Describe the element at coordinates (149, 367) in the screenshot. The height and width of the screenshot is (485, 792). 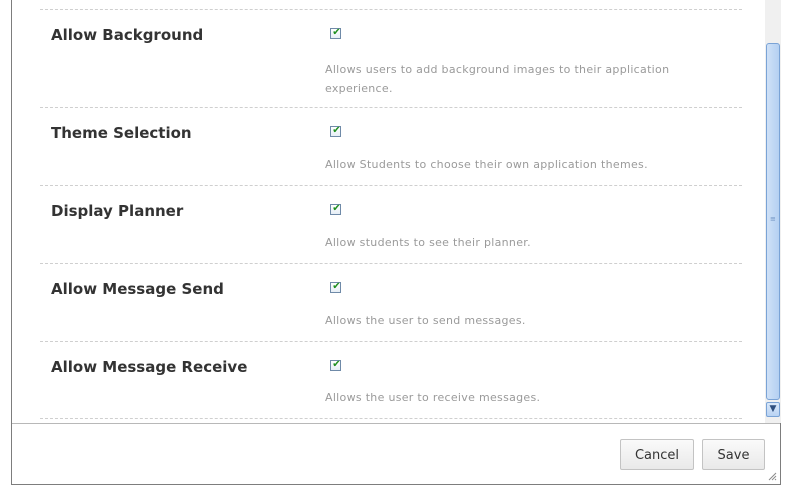
I see `setting-label: Allow Message Receive` at that location.